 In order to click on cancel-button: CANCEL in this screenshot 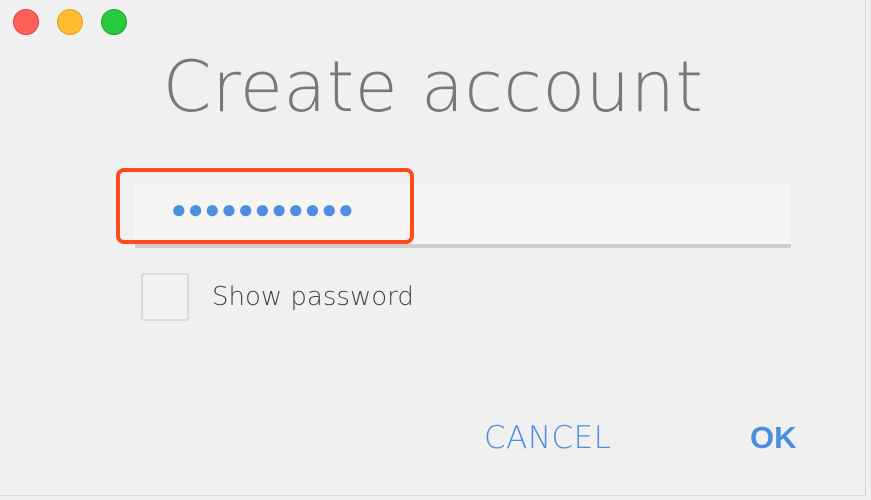, I will do `click(548, 438)`.